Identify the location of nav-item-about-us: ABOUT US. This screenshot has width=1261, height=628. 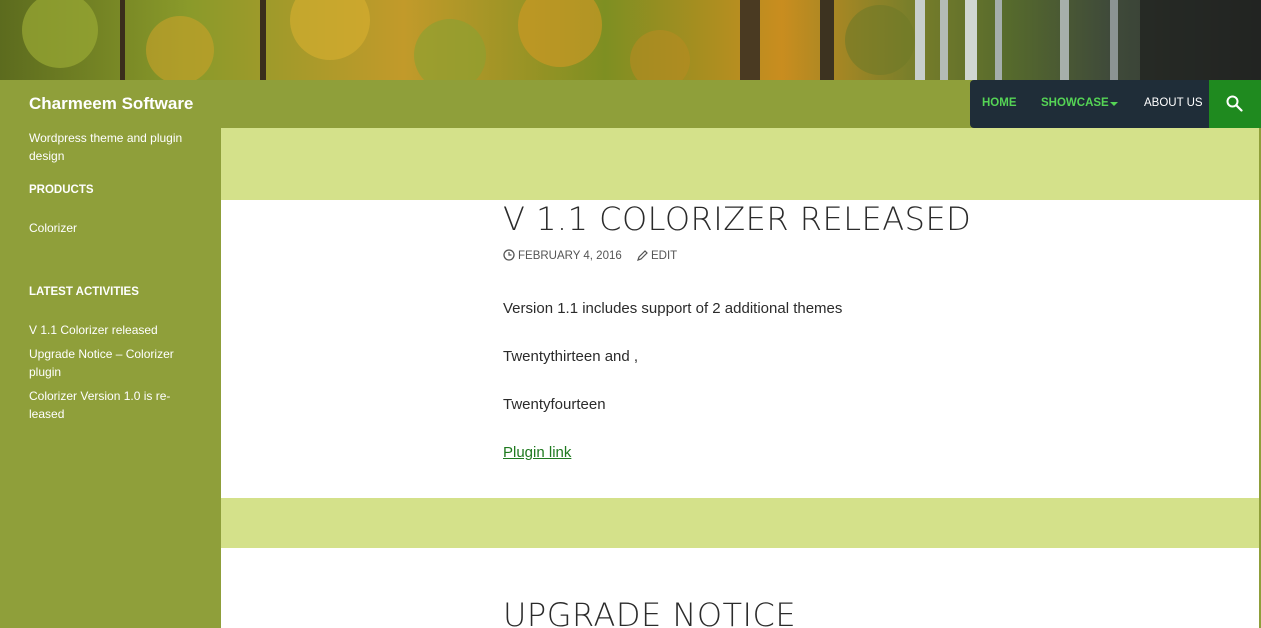
(1173, 103).